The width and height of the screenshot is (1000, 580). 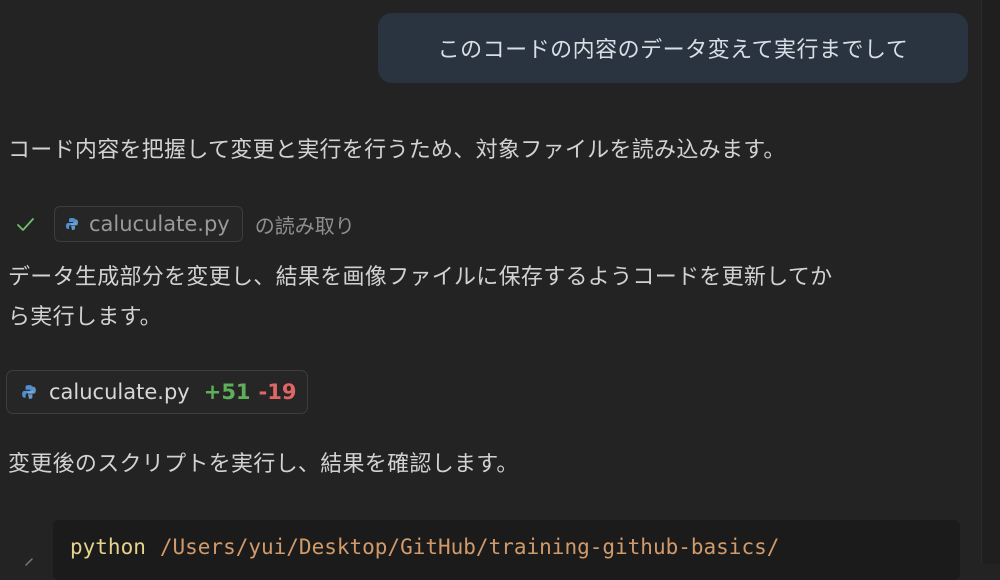 What do you see at coordinates (25, 224) in the screenshot?
I see `check-icon` at bounding box center [25, 224].